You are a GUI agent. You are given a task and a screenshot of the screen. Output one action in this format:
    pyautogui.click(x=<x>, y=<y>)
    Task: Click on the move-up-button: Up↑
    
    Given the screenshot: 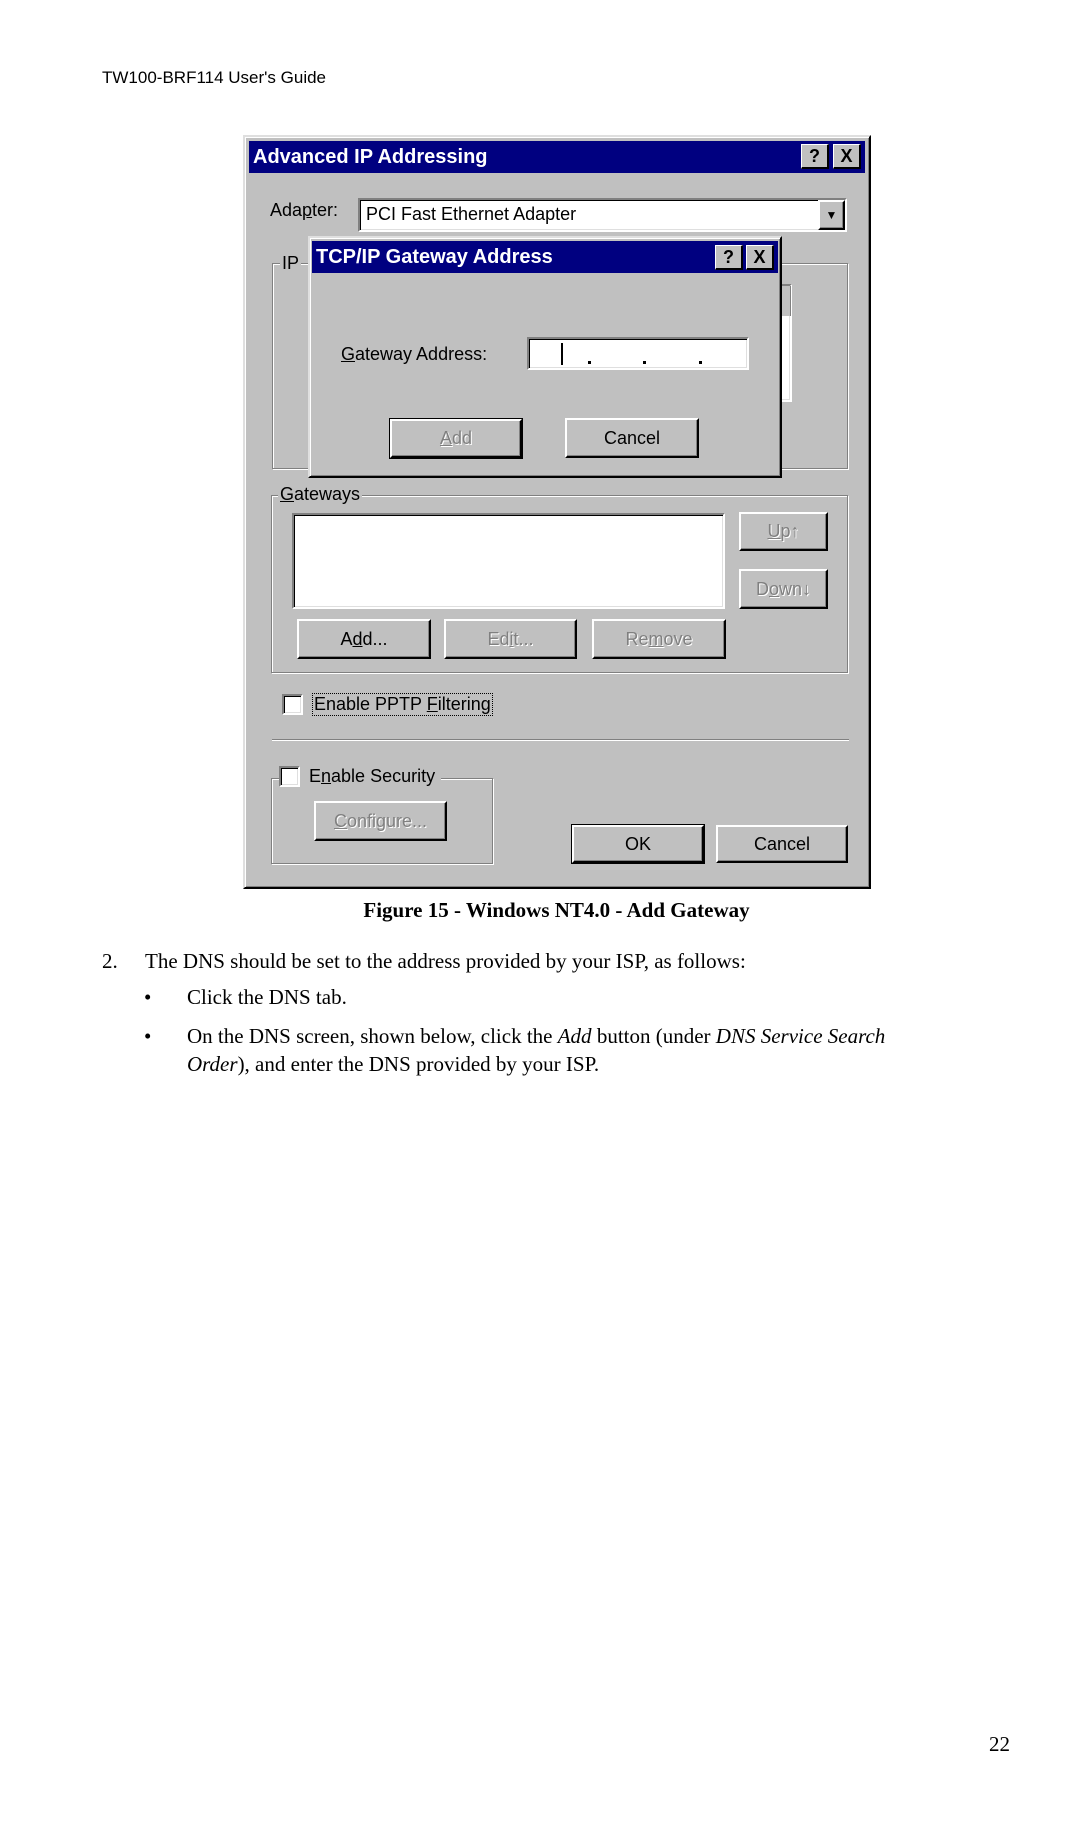 What is the action you would take?
    pyautogui.click(x=783, y=531)
    